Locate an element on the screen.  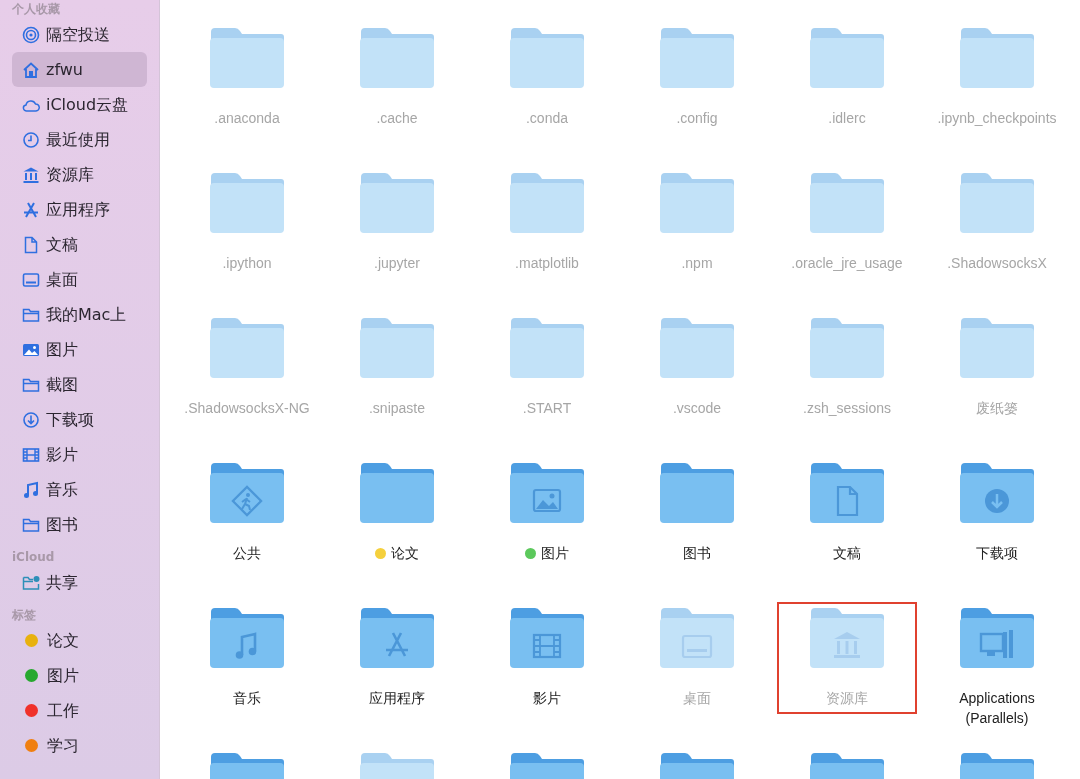
music-note-icon is located at coordinates (31, 489).